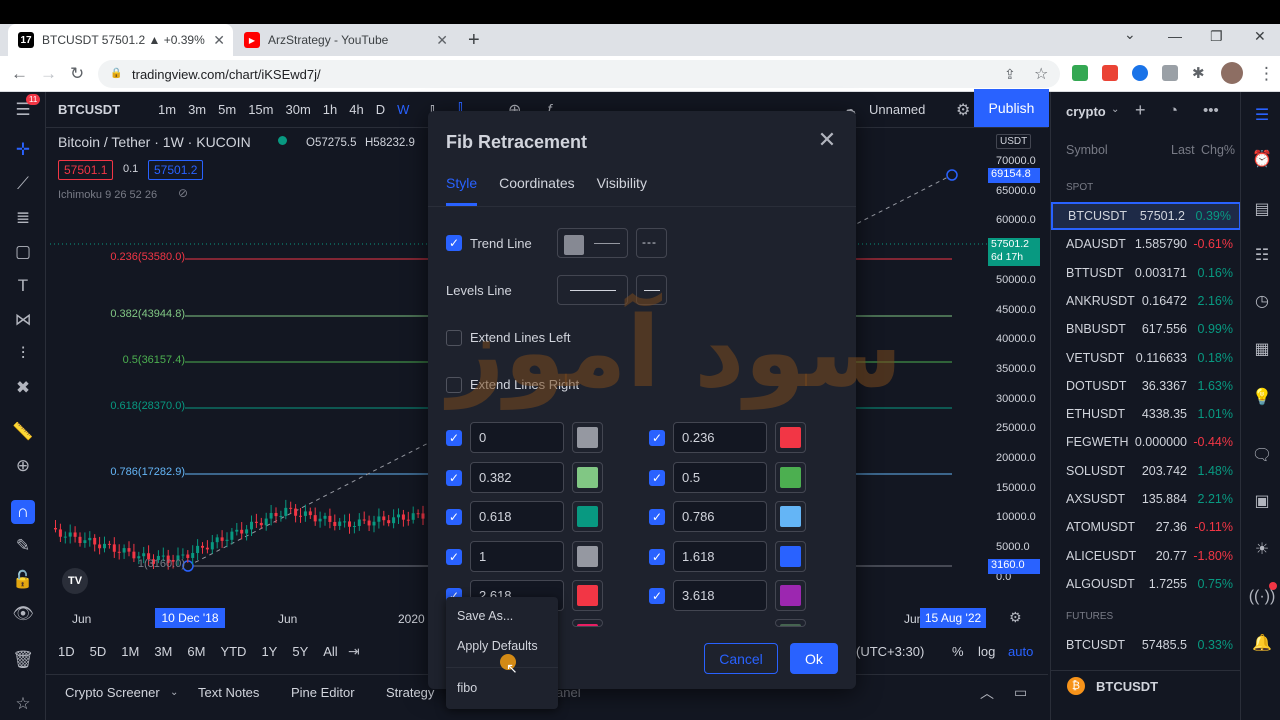 The image size is (1280, 720). I want to click on trend-line-style-picker: ---, so click(651, 243).